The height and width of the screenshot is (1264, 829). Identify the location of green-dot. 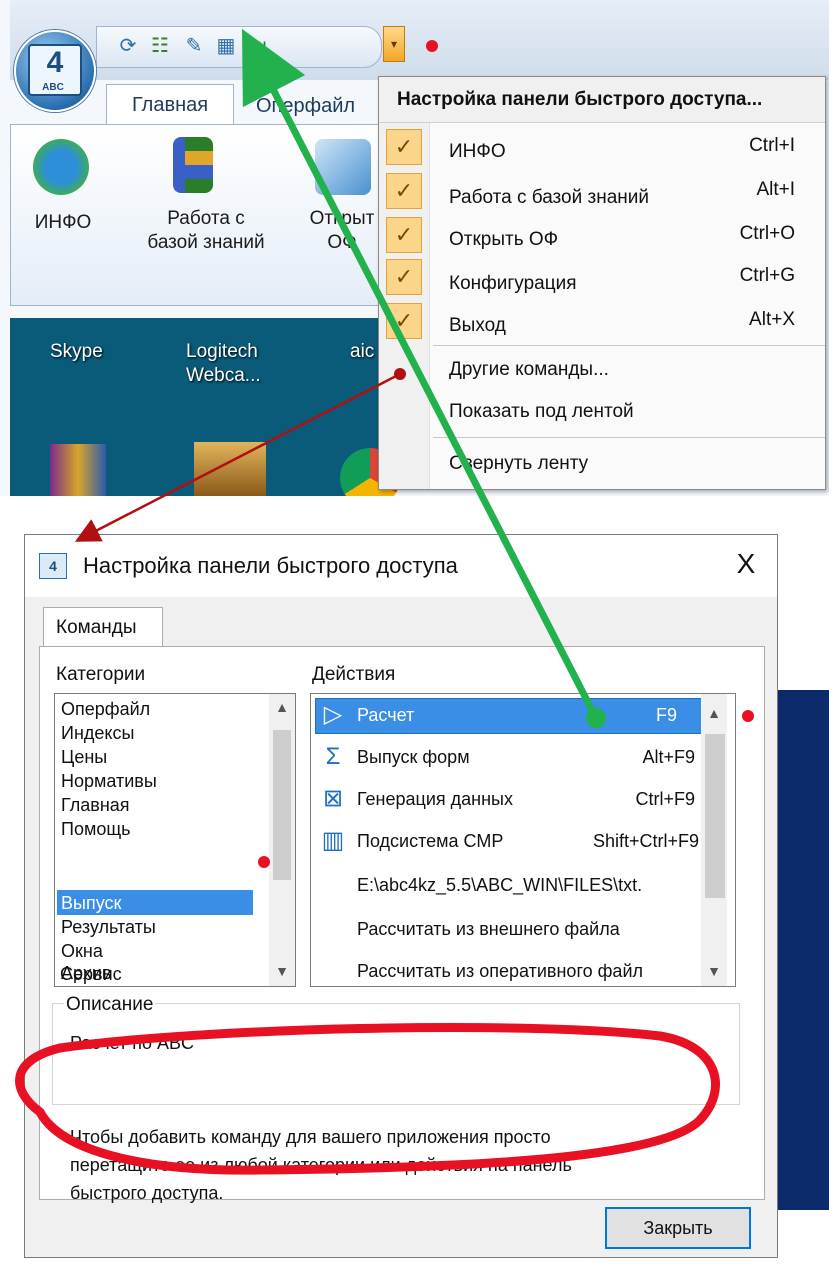
(596, 718).